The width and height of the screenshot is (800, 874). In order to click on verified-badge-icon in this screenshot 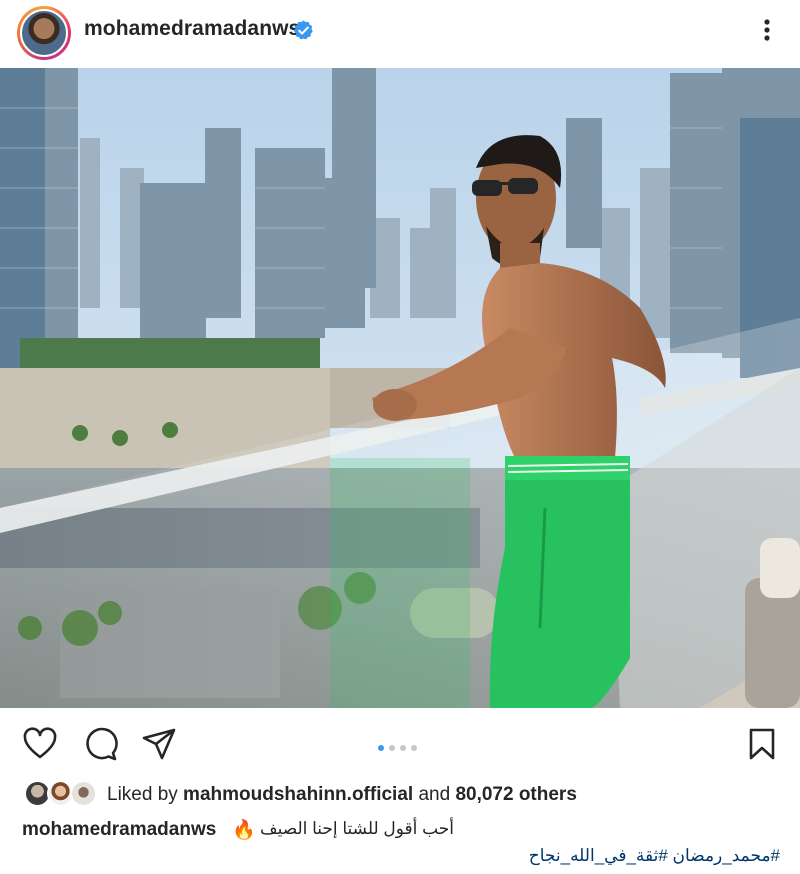, I will do `click(303, 30)`.